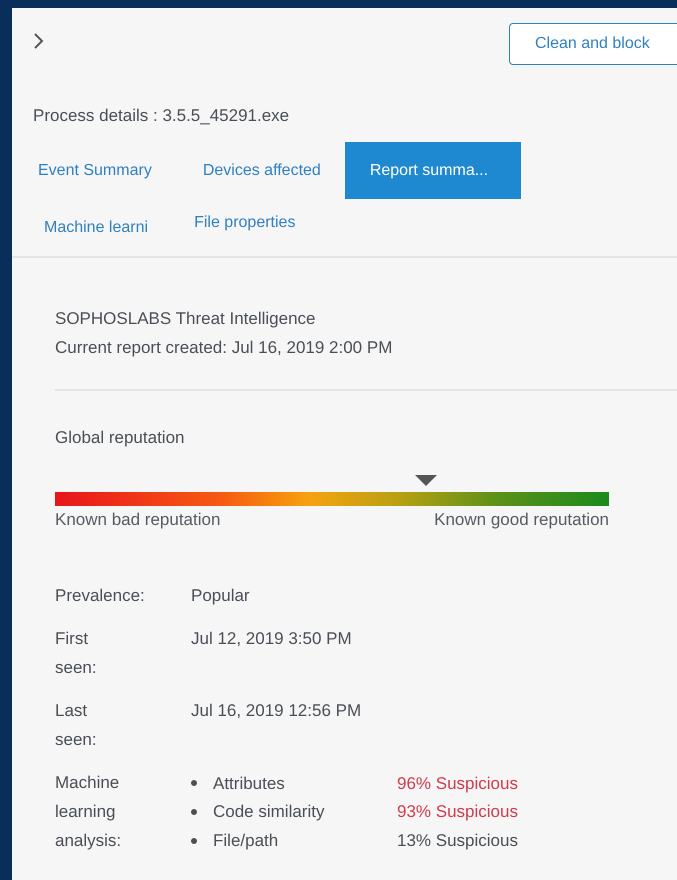 This screenshot has width=677, height=880. What do you see at coordinates (88, 812) in the screenshot?
I see `detail-label: Machine learning analysis:` at bounding box center [88, 812].